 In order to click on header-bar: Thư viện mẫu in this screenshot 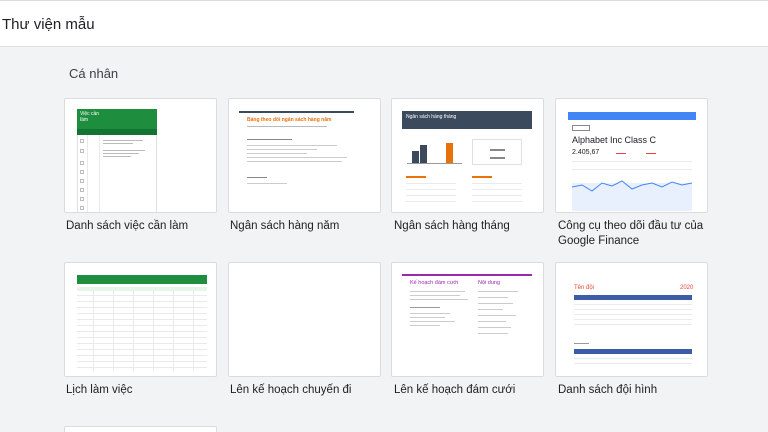, I will do `click(384, 23)`.